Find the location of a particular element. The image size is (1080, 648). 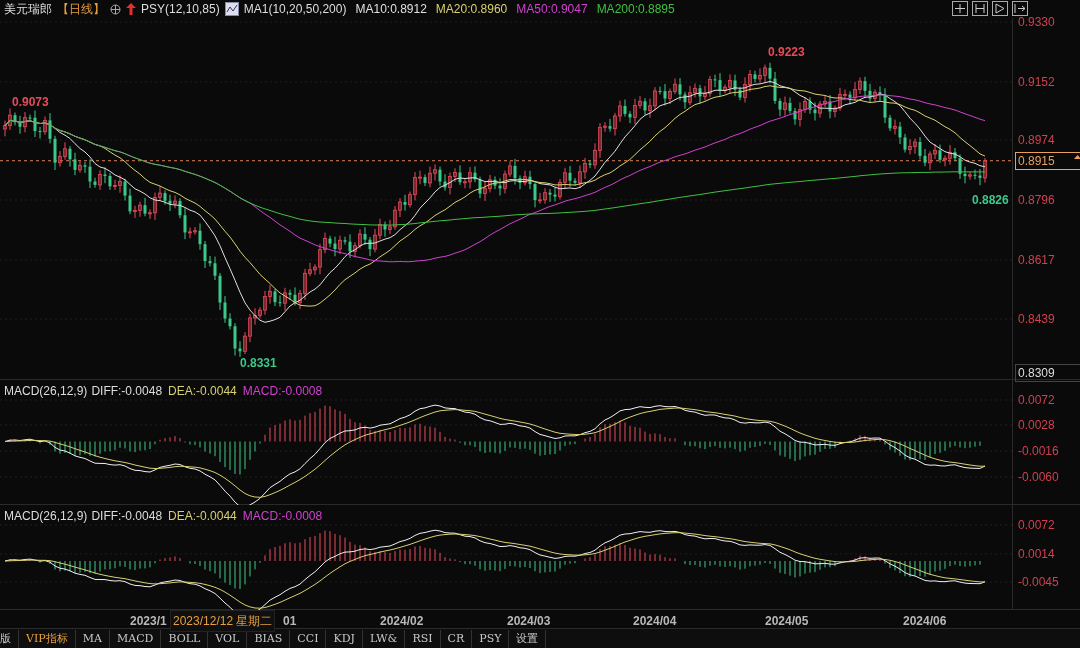

date-label: 2024/06 is located at coordinates (925, 621).